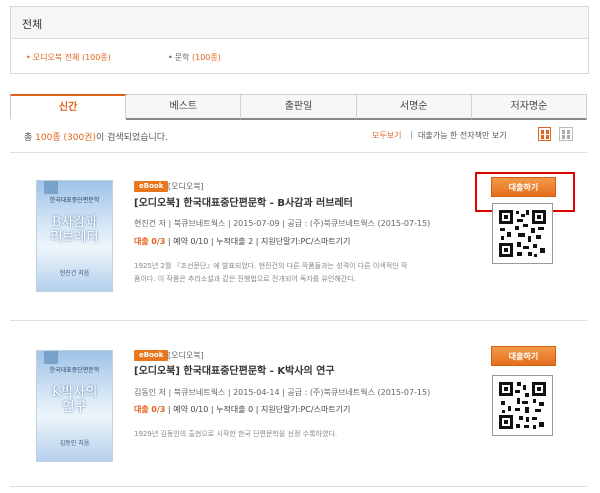 This screenshot has width=600, height=493. What do you see at coordinates (414, 107) in the screenshot?
I see `tab-title-order: 서명순` at bounding box center [414, 107].